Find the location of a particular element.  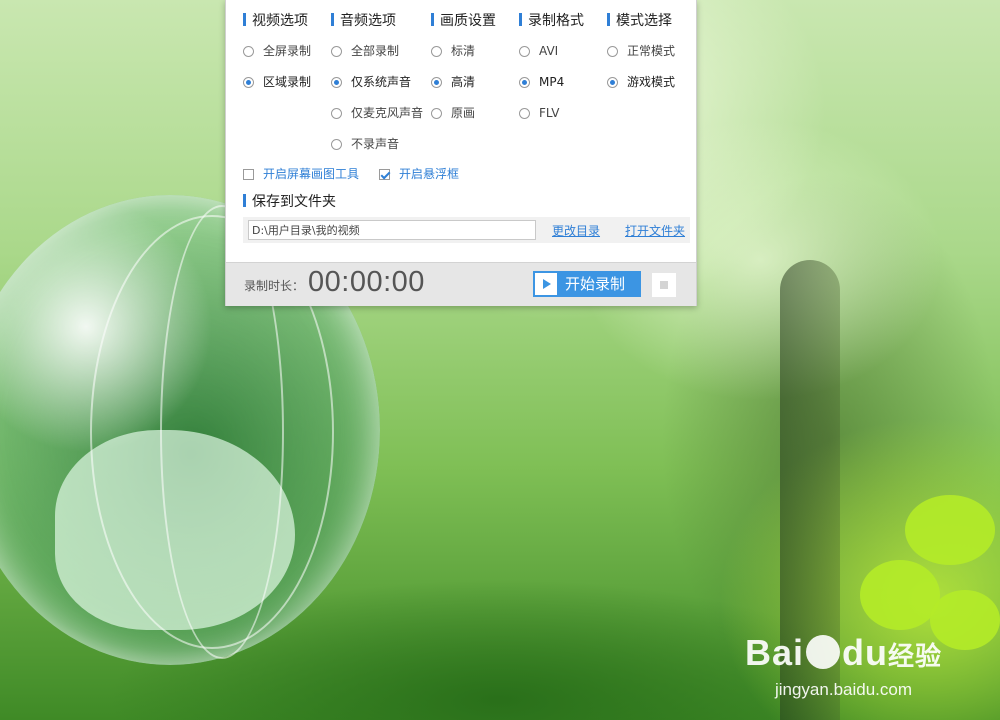

radio-label: 区域录制 is located at coordinates (287, 82).